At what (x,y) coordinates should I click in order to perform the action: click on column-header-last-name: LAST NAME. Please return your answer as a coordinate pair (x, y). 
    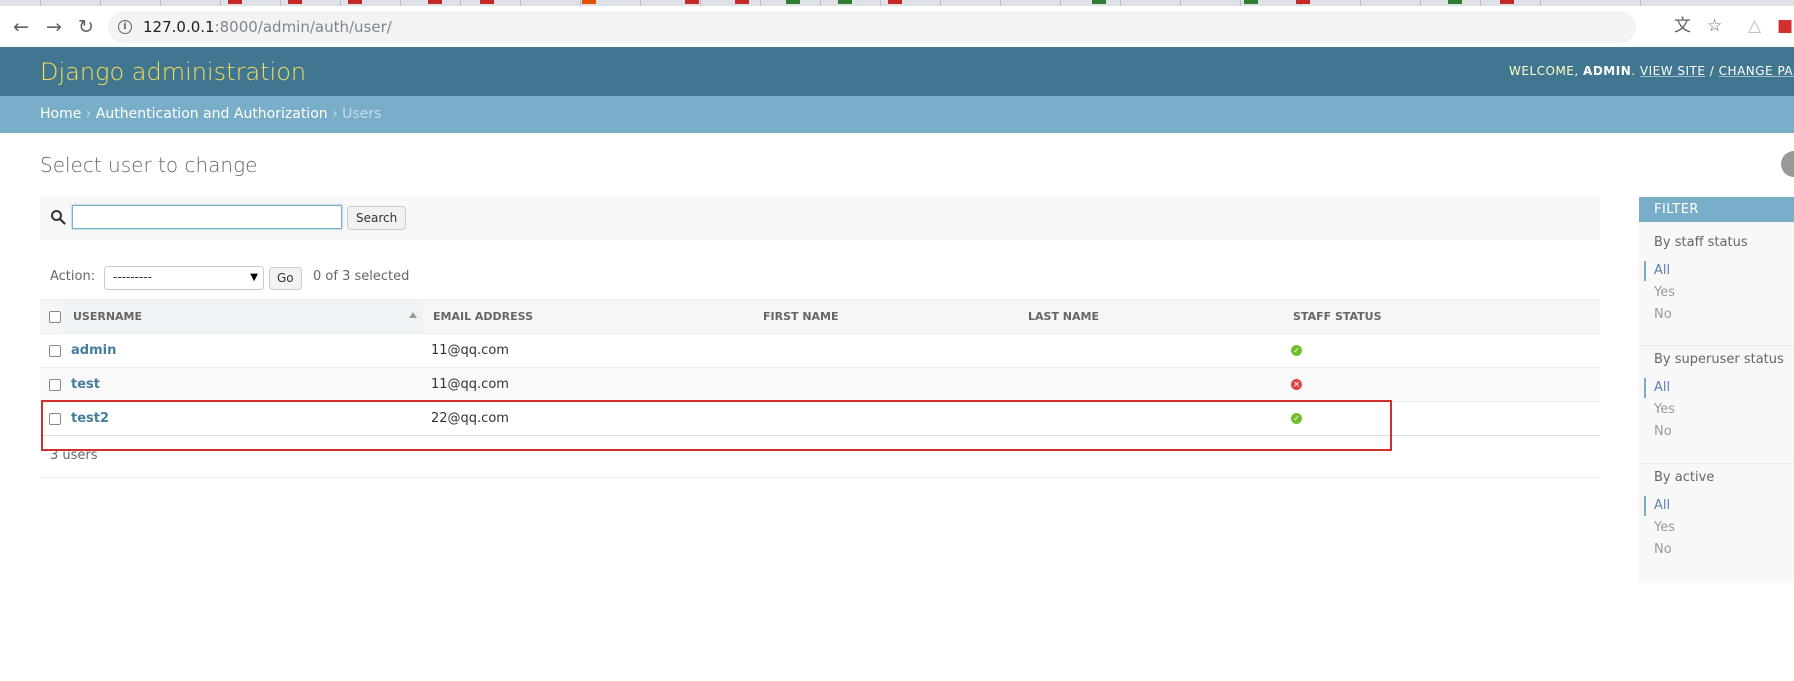
    Looking at the image, I should click on (1150, 316).